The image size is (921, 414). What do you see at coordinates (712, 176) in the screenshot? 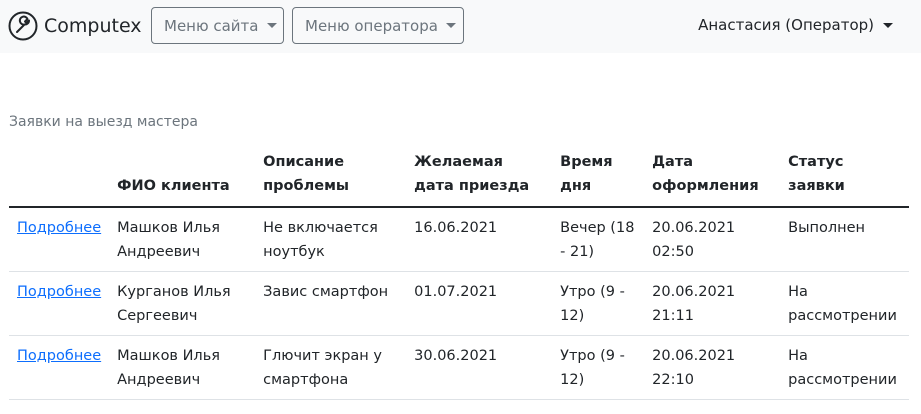
I see `header-registration-date: Дата оформления` at bounding box center [712, 176].